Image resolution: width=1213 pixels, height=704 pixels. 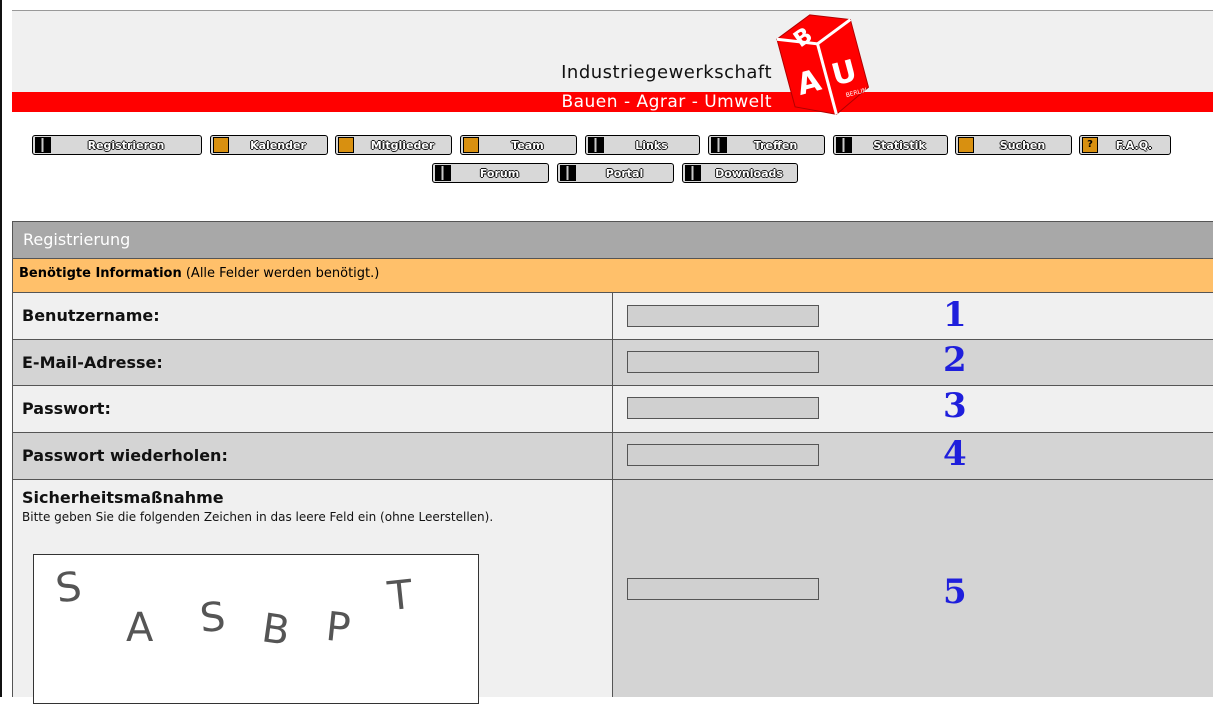 What do you see at coordinates (775, 145) in the screenshot?
I see `nav-label: Treffen` at bounding box center [775, 145].